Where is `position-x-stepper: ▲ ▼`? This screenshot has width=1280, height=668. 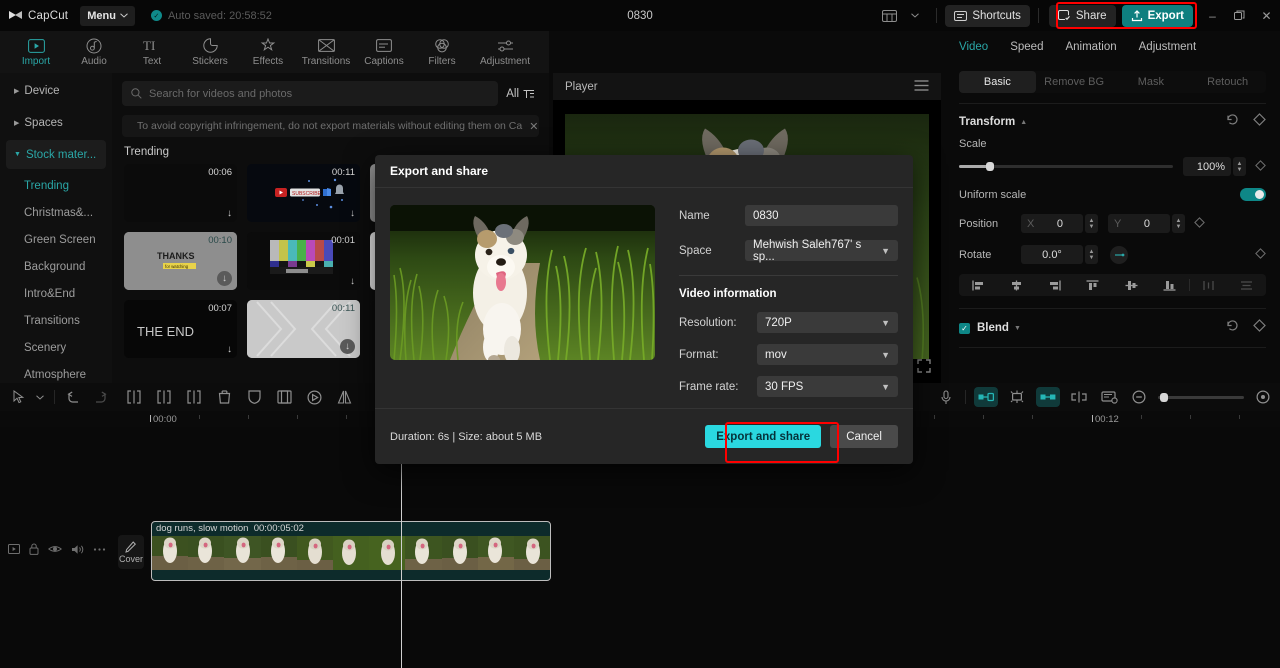 position-x-stepper: ▲ ▼ is located at coordinates (1091, 223).